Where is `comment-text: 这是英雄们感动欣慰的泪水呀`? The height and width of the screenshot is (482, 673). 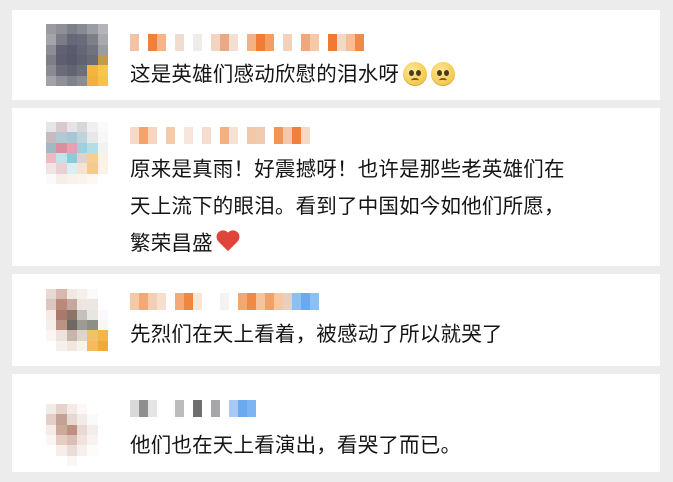
comment-text: 这是英雄们感动欣慰的泪水呀 is located at coordinates (387, 74).